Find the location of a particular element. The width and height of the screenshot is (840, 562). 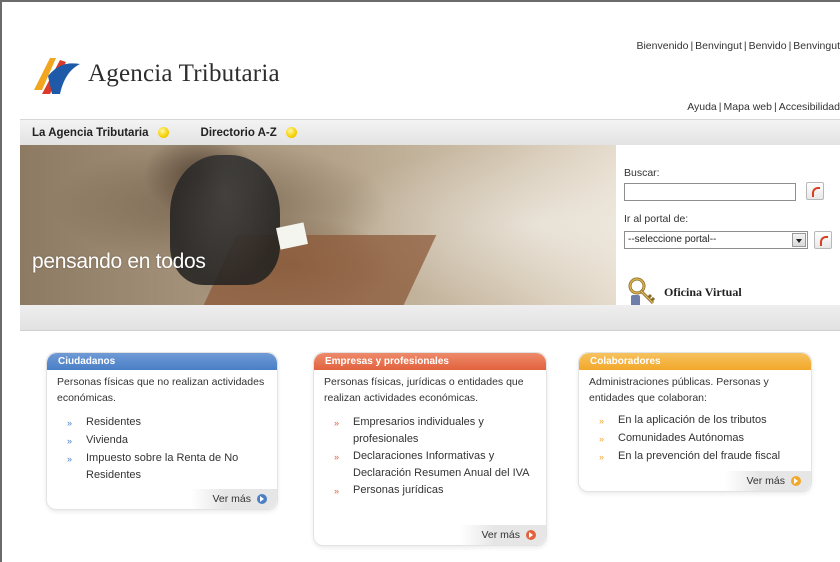

lang-link-gl: Benvido is located at coordinates (768, 46).